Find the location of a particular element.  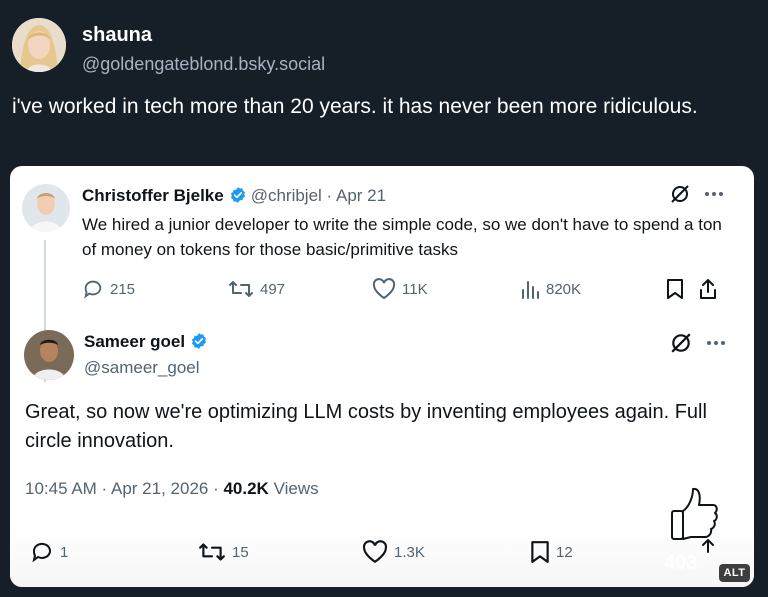

reply-like-action: 1.3K is located at coordinates (393, 552).